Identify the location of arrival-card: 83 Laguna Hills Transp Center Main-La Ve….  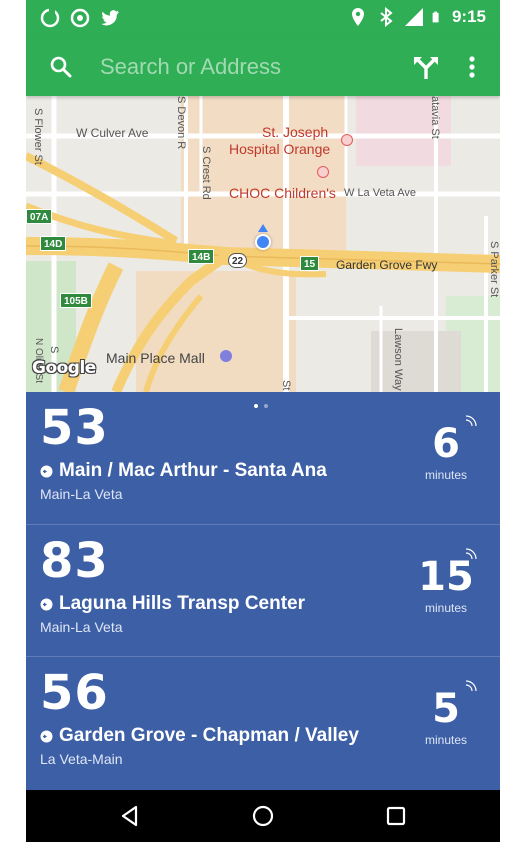
(263, 590).